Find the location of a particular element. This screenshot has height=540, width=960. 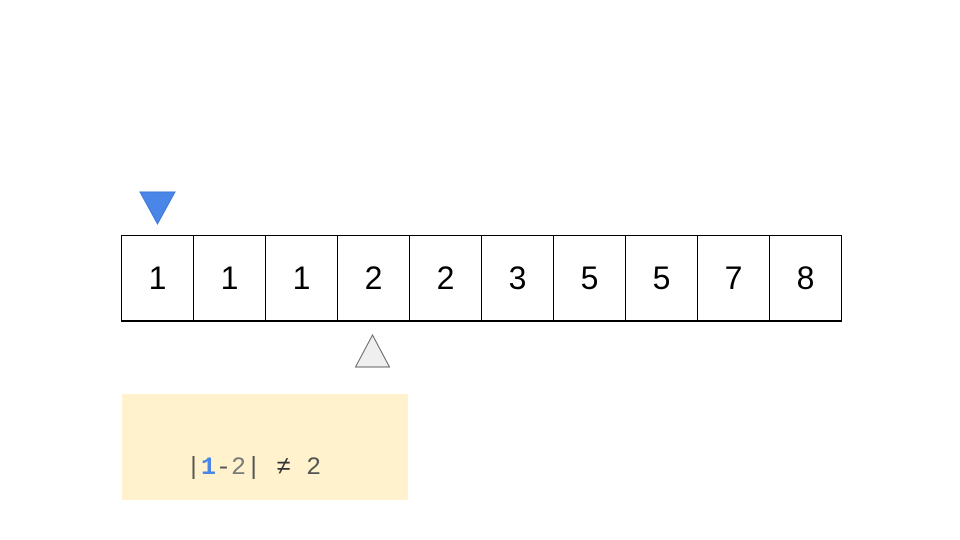

array-row: 1 1 1 2 2 3 5 5 7 8 is located at coordinates (481, 278).